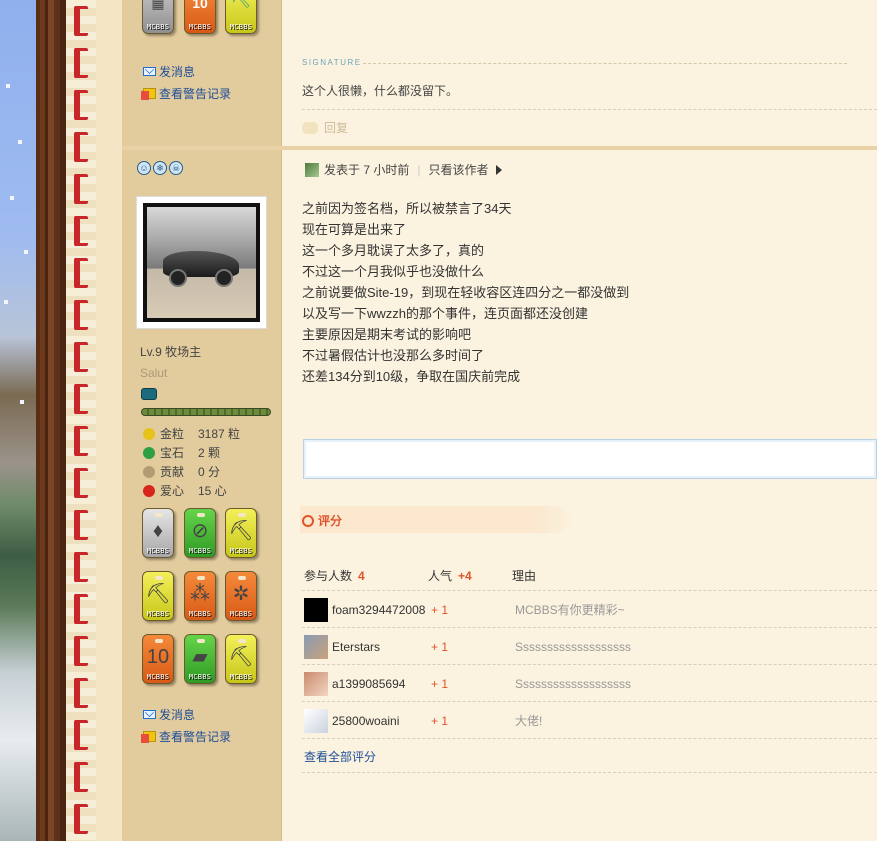 Image resolution: width=877 pixels, height=841 pixels. What do you see at coordinates (177, 72) in the screenshot?
I see `send-message-label: 发消息` at bounding box center [177, 72].